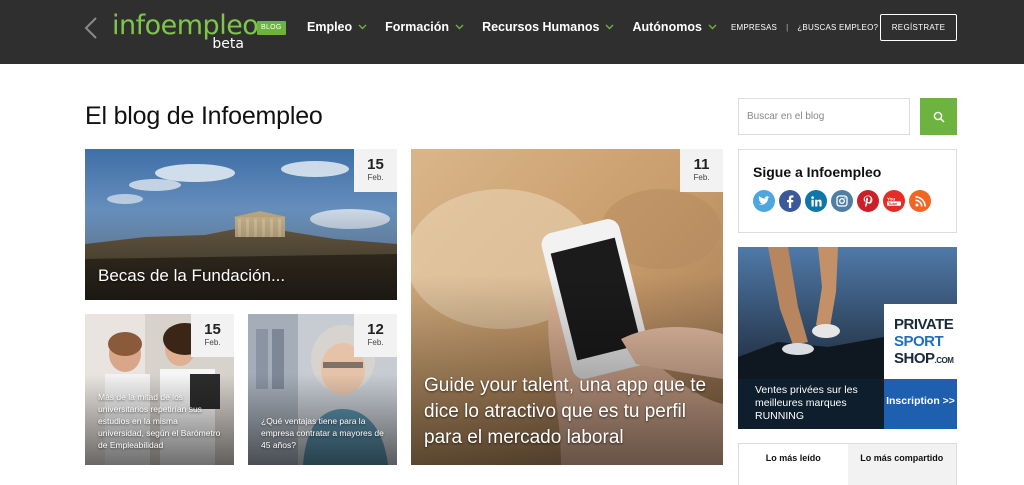  I want to click on pinterest-icon, so click(868, 201).